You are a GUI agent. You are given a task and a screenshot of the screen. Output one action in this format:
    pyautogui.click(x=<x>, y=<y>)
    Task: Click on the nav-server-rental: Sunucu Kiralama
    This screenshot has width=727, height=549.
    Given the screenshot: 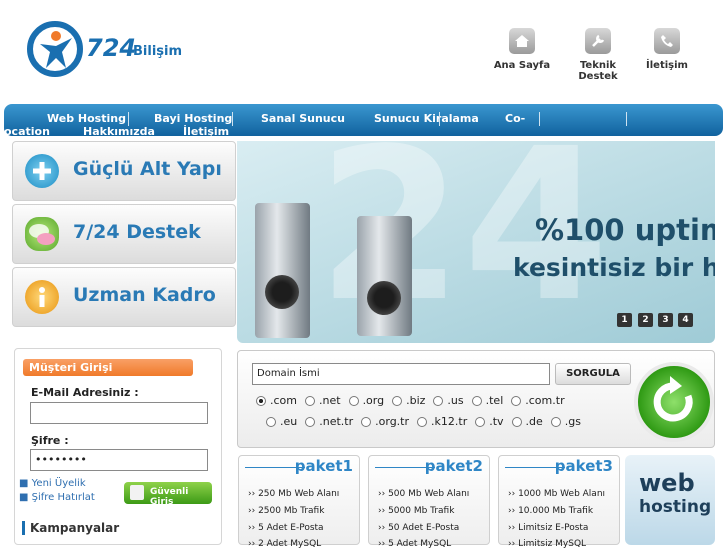 What is the action you would take?
    pyautogui.click(x=426, y=118)
    